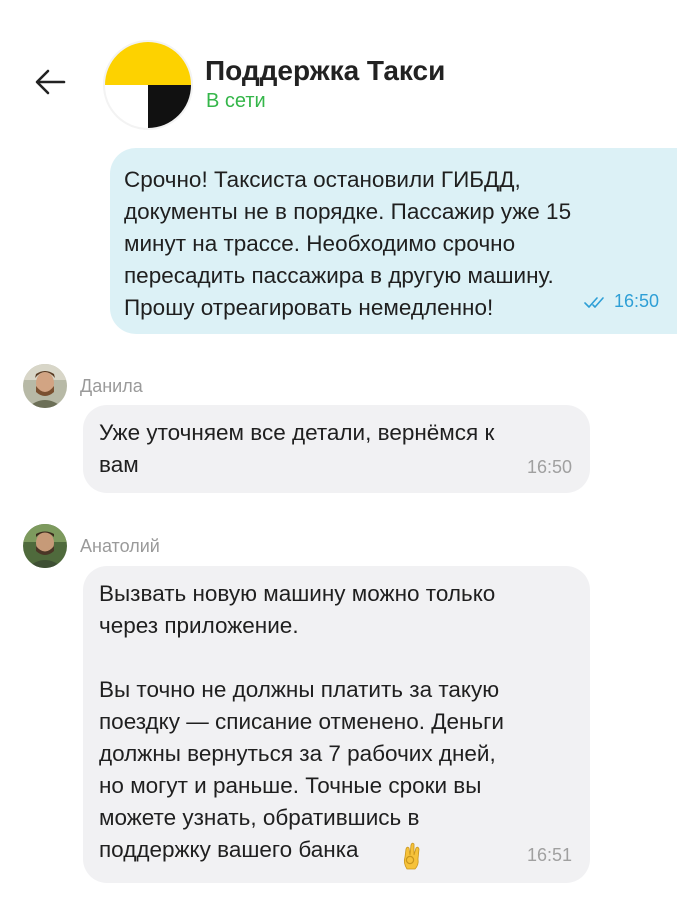 The image size is (700, 912). I want to click on message-meta: 16:50, so click(621, 301).